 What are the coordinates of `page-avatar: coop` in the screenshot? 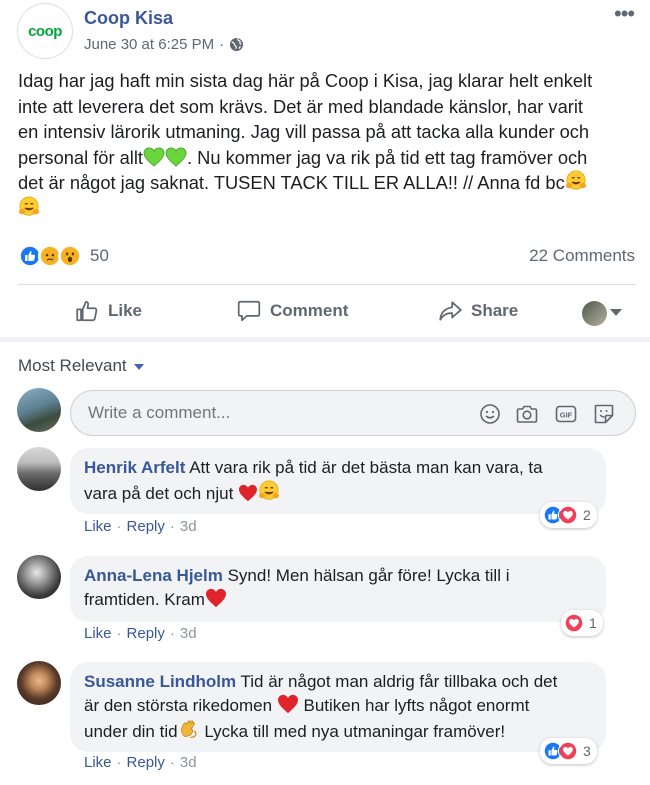 It's located at (45, 31).